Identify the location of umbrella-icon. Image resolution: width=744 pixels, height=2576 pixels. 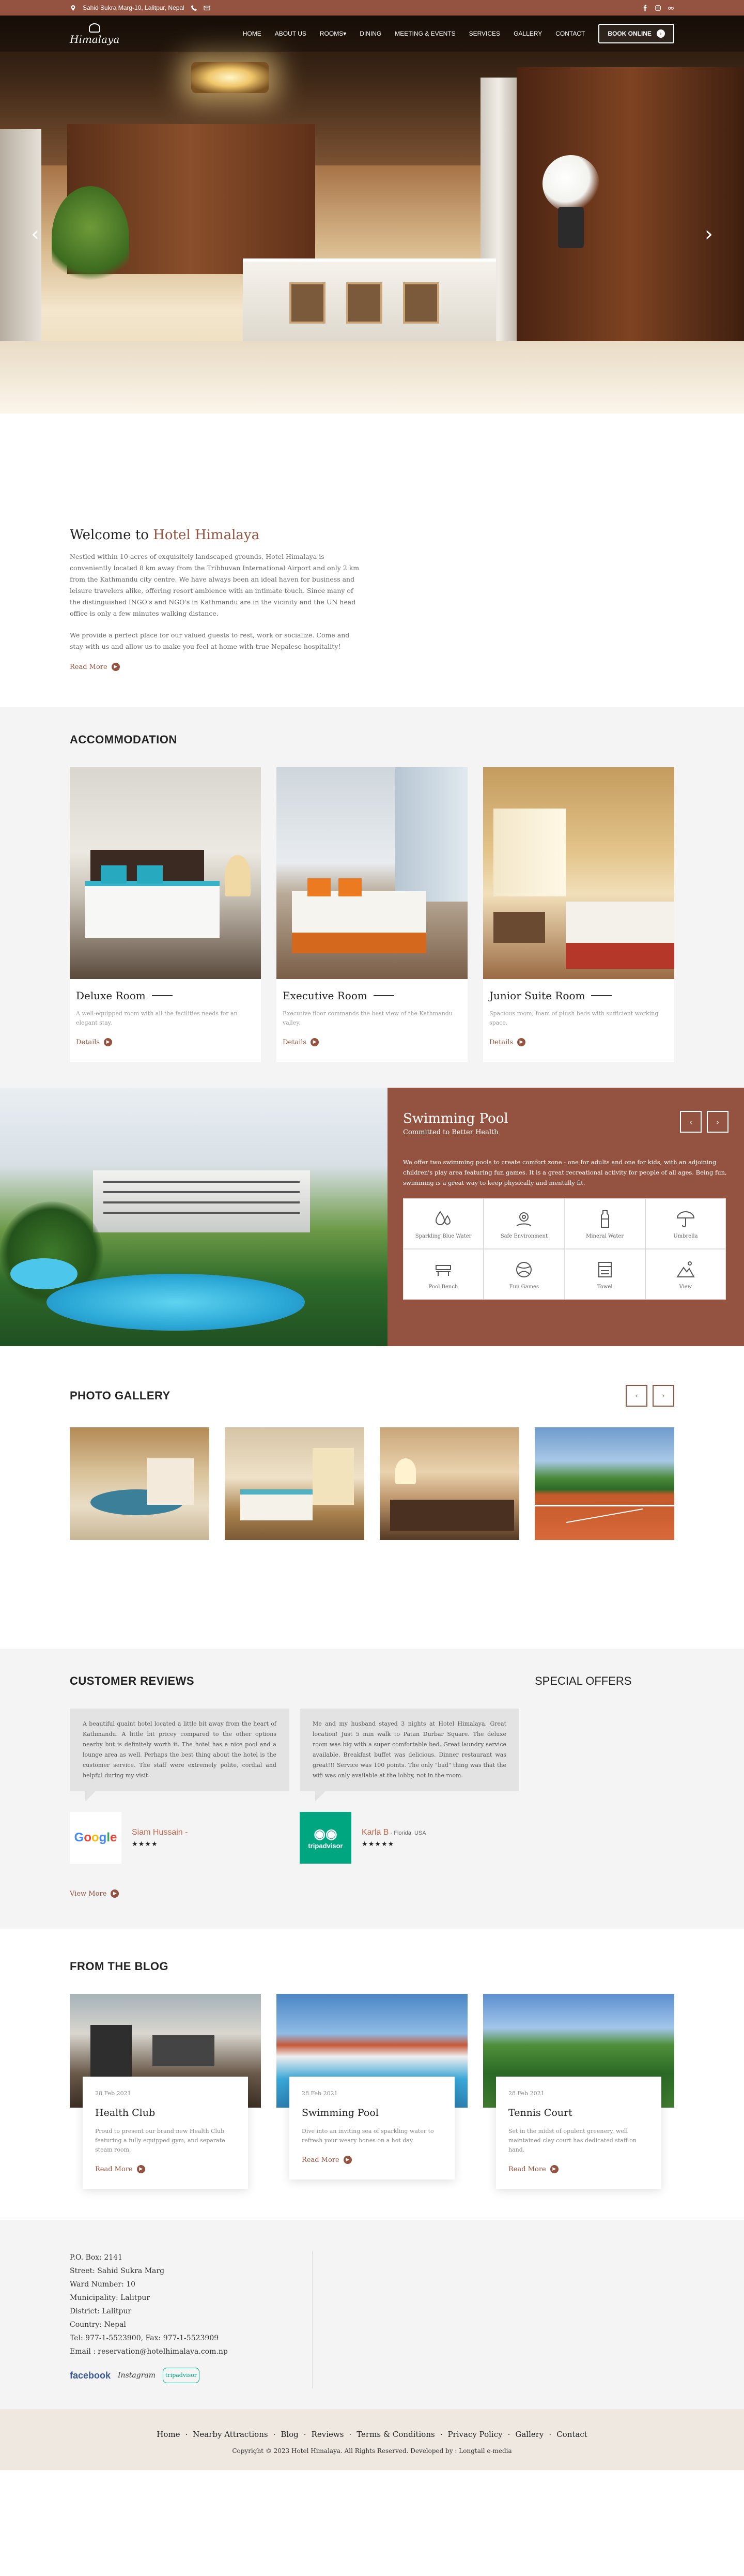
(685, 1219).